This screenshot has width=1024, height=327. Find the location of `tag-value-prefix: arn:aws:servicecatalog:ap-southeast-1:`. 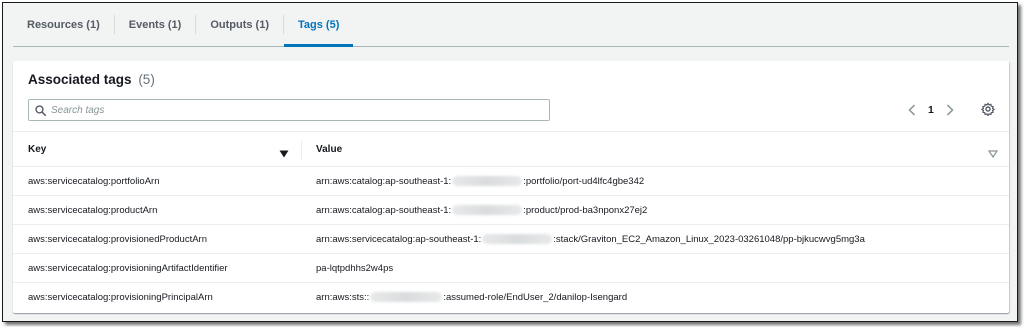

tag-value-prefix: arn:aws:servicecatalog:ap-southeast-1: is located at coordinates (399, 239).